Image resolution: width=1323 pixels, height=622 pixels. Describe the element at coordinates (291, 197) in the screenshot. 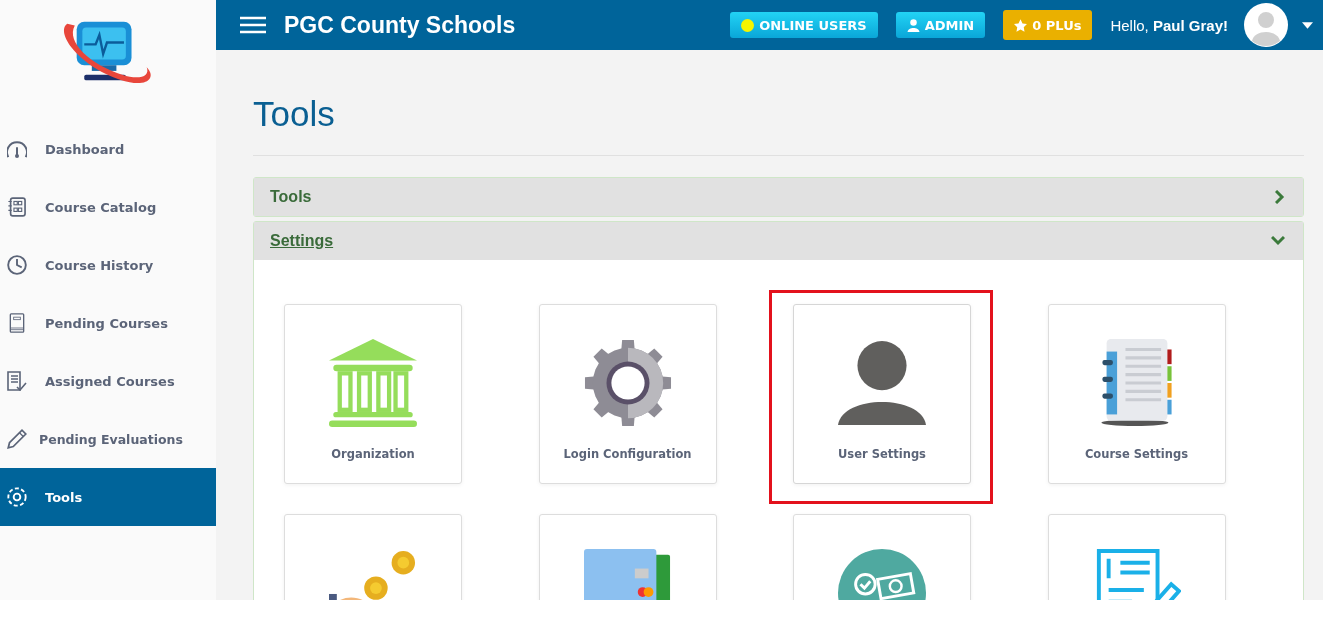

I see `section-title: Tools` at that location.